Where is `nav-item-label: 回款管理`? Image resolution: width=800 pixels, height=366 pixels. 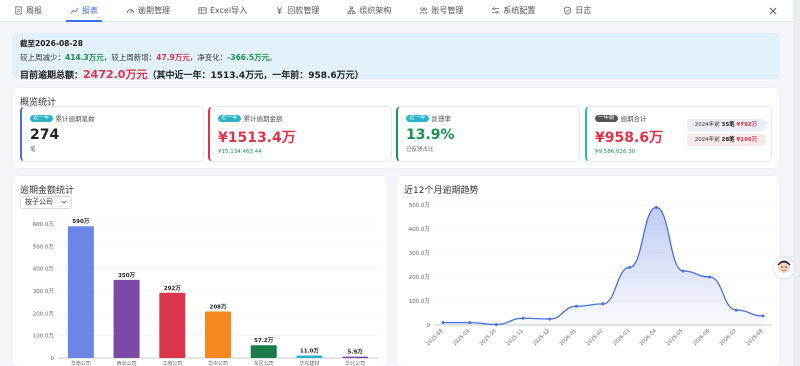 nav-item-label: 回款管理 is located at coordinates (303, 10).